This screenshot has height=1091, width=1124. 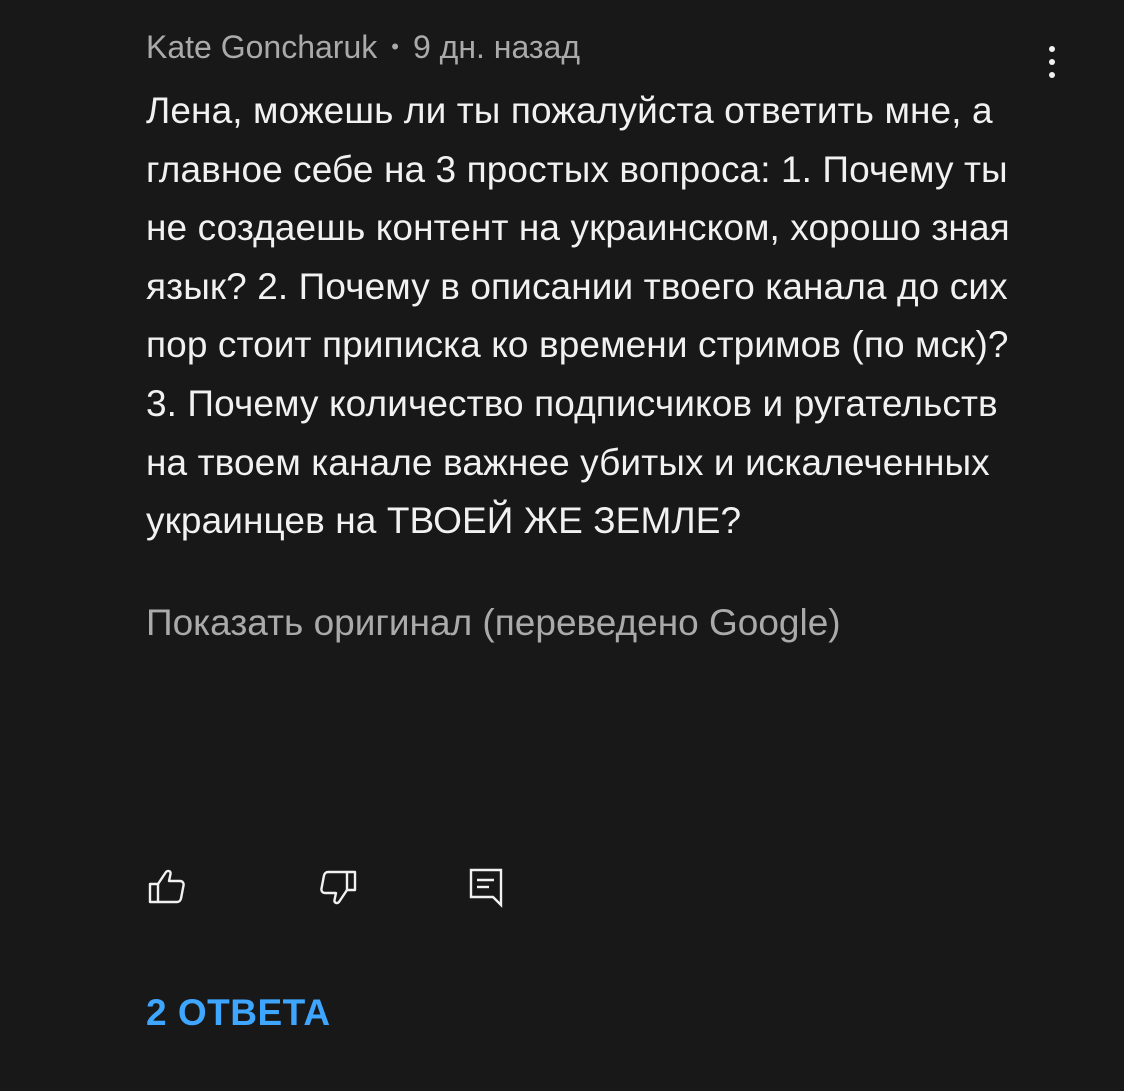 I want to click on comment-reply-icon, so click(x=486, y=888).